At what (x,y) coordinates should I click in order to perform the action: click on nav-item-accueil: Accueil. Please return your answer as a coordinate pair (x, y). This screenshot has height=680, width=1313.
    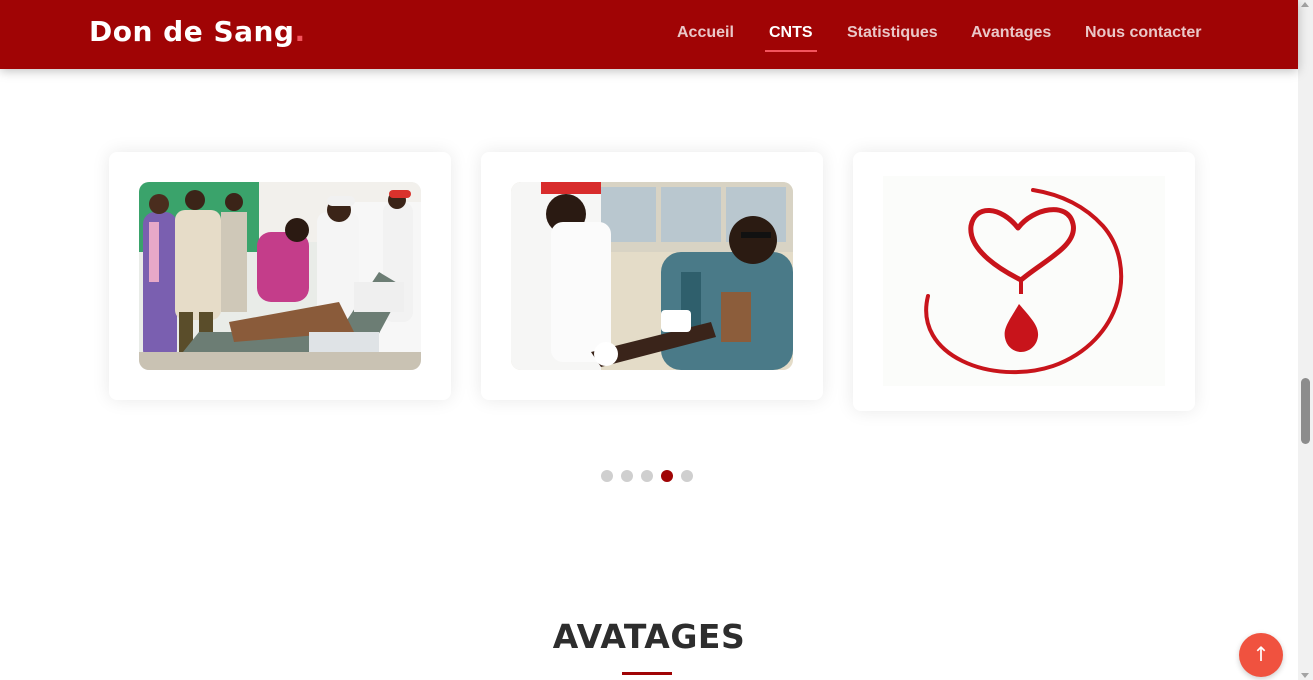
    Looking at the image, I should click on (705, 33).